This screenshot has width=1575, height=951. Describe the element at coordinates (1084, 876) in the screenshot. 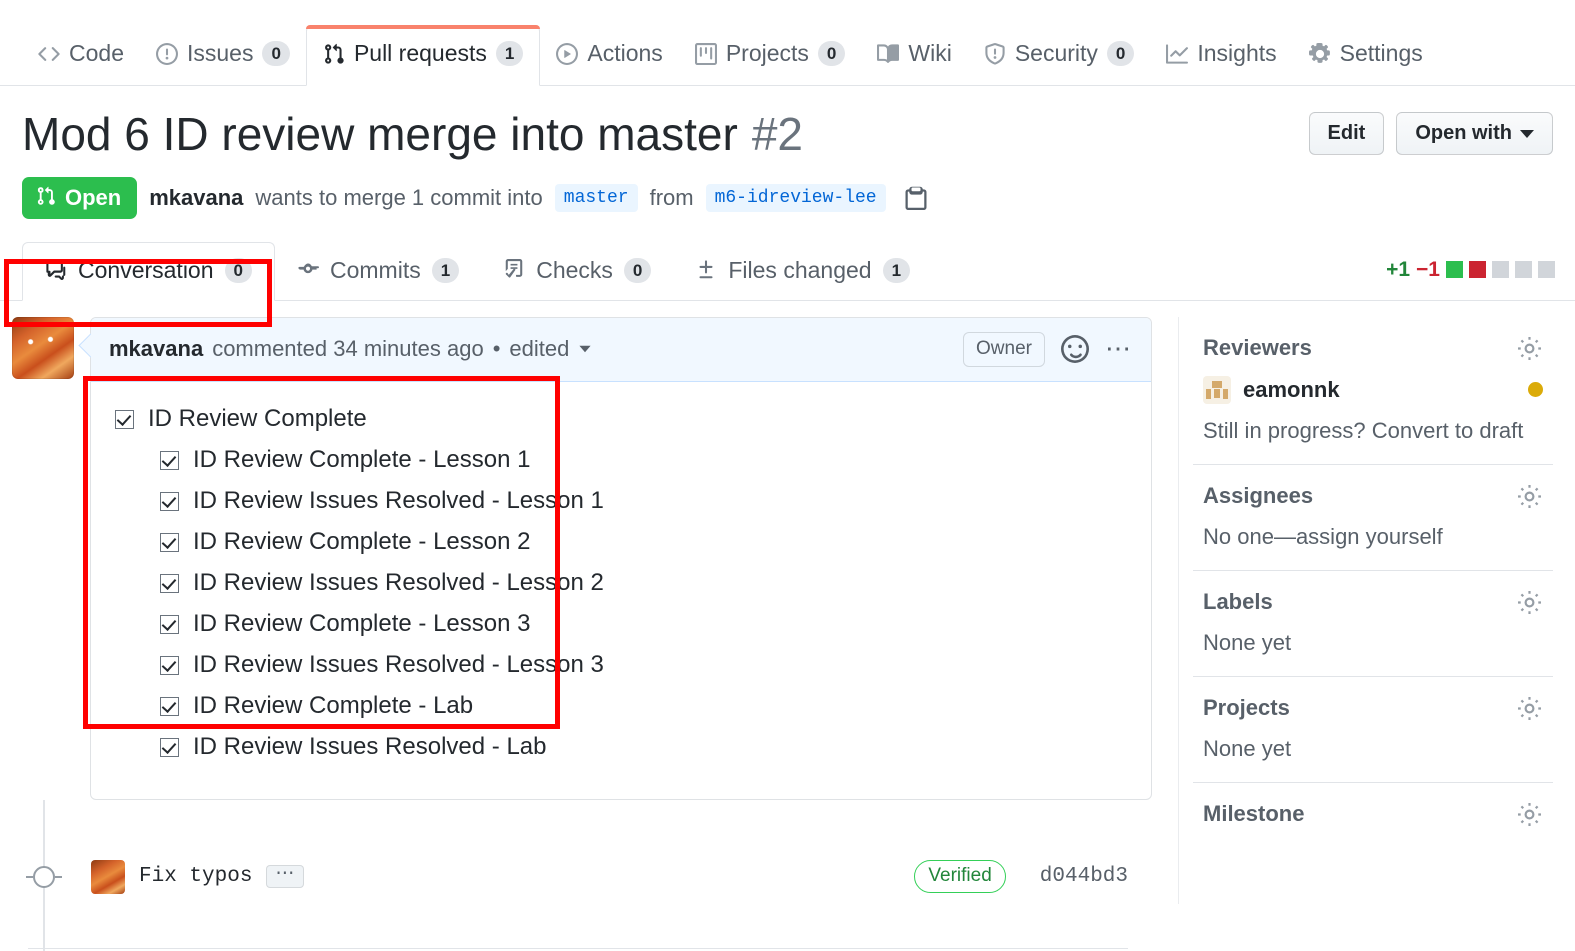

I see `commit-sha: d044bd3` at that location.